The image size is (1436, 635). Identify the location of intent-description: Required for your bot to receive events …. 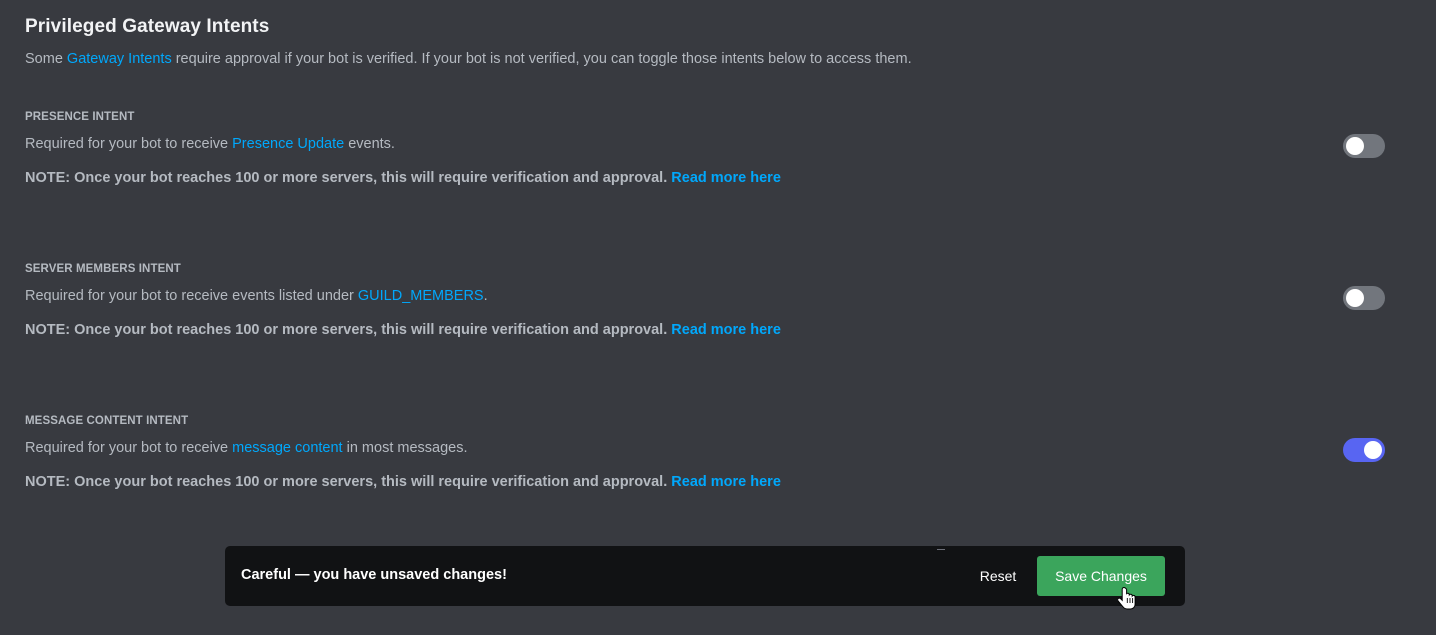
(256, 296).